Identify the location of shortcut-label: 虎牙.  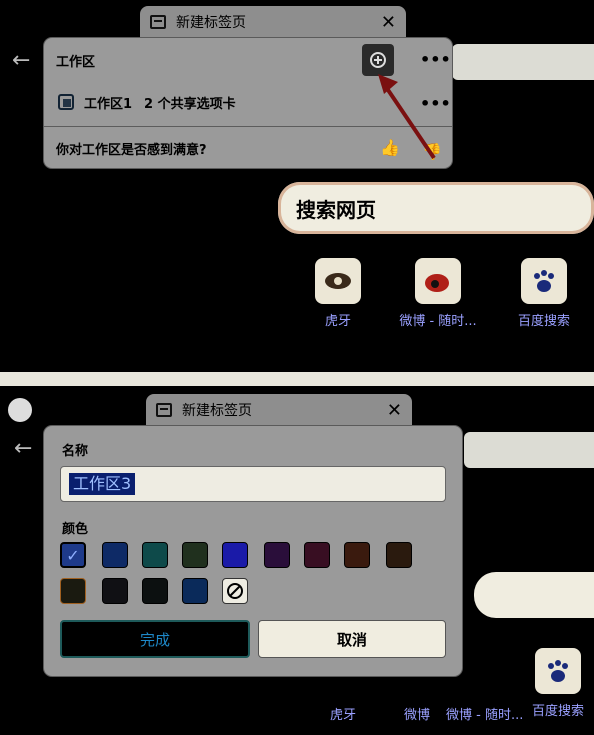
(343, 713).